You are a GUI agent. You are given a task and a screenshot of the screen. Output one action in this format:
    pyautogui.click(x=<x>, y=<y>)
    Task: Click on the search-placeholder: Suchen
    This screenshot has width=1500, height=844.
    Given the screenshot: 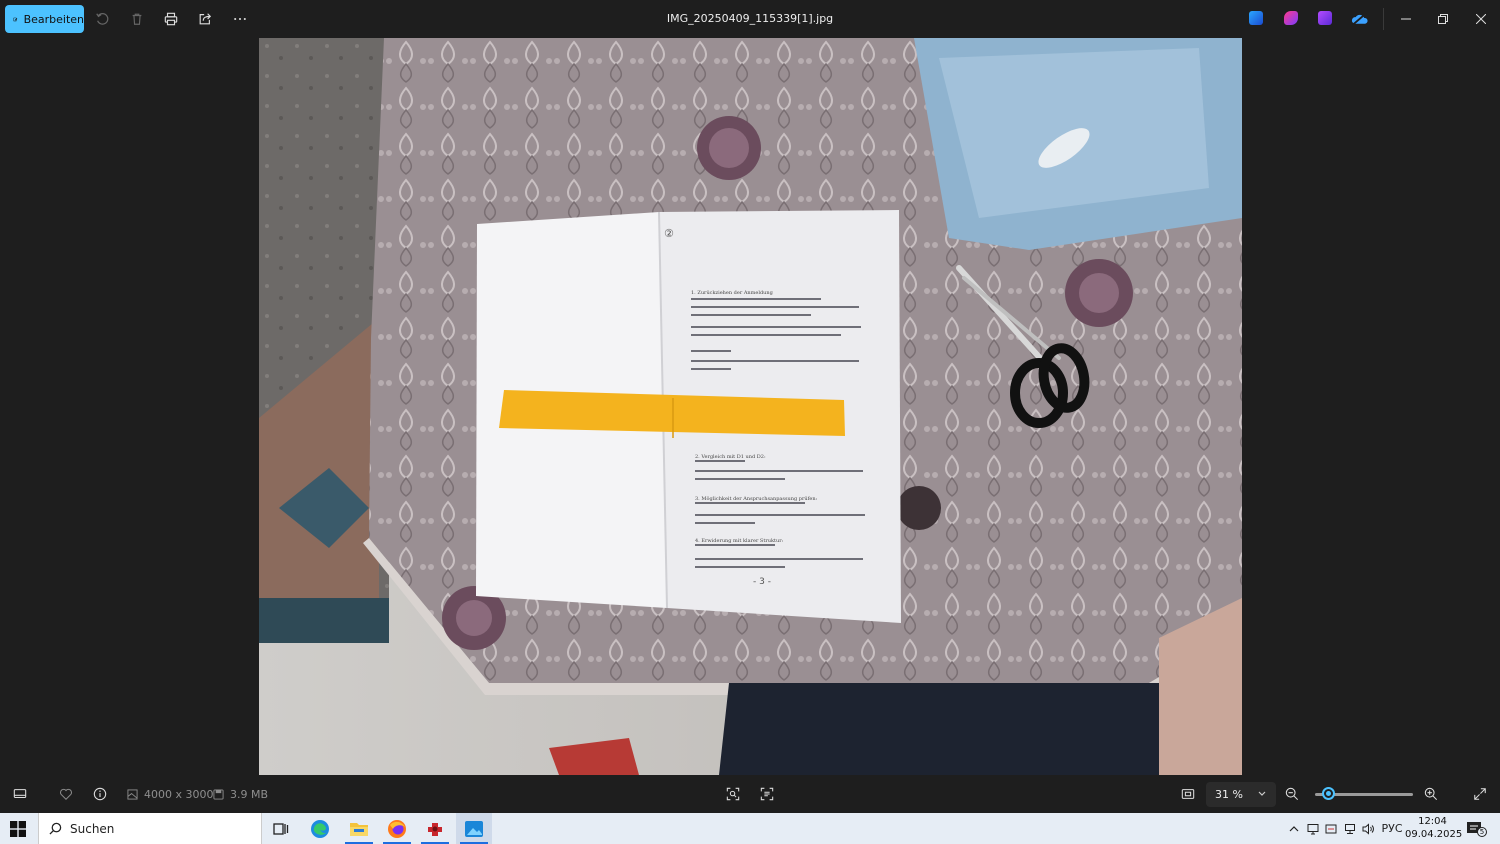 What is the action you would take?
    pyautogui.click(x=92, y=828)
    